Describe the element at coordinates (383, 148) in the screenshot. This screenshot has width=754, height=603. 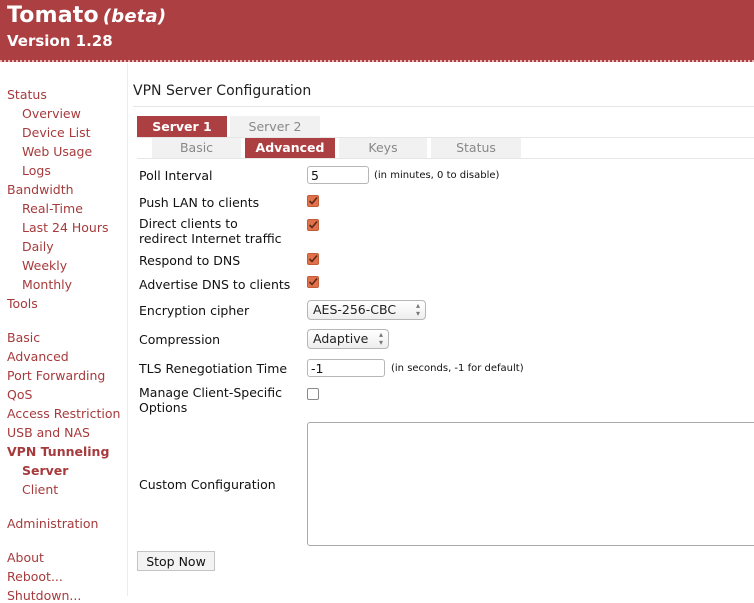
I see `tab-keys: Keys` at that location.